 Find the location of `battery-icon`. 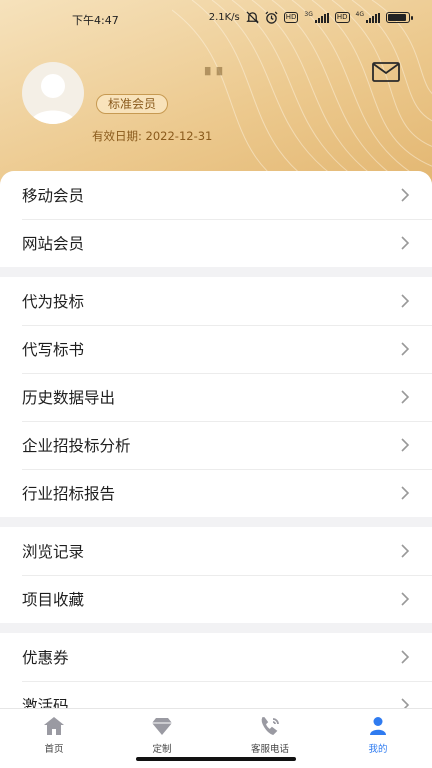

battery-icon is located at coordinates (399, 17).